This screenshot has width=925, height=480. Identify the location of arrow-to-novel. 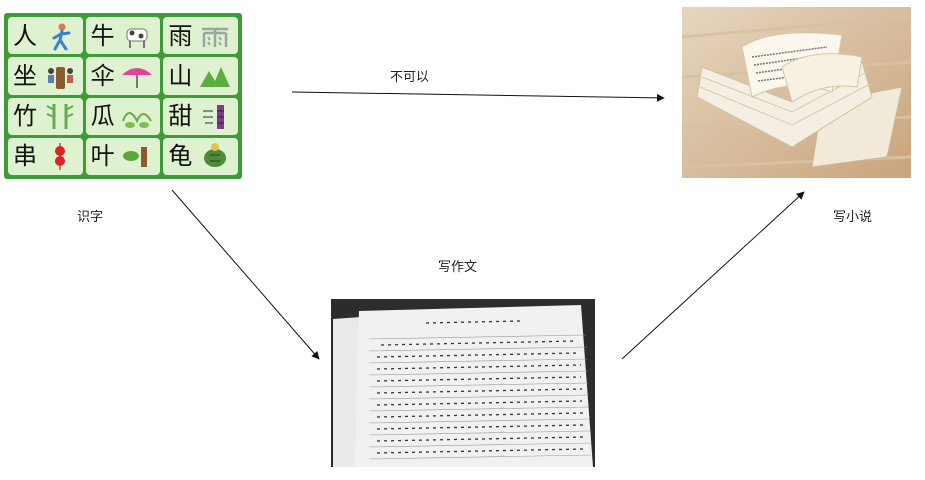
(713, 275).